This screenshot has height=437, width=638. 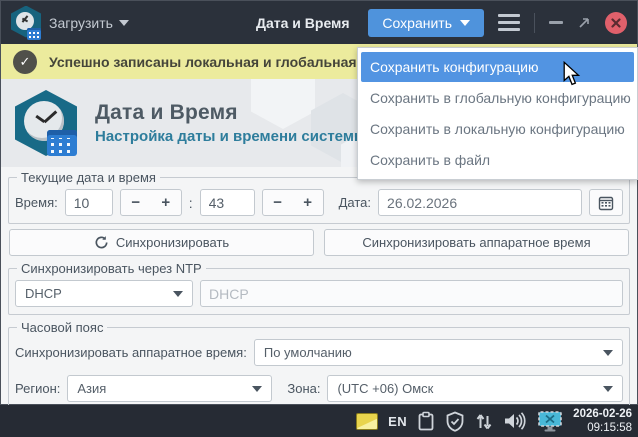 I want to click on titlebar-separator, so click(x=534, y=22).